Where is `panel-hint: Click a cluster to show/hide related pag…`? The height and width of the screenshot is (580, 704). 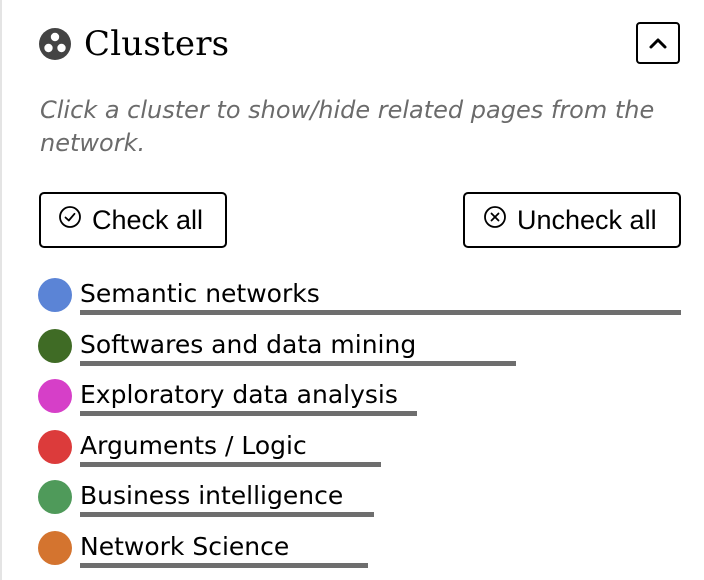
panel-hint: Click a cluster to show/hide related pag… is located at coordinates (347, 126).